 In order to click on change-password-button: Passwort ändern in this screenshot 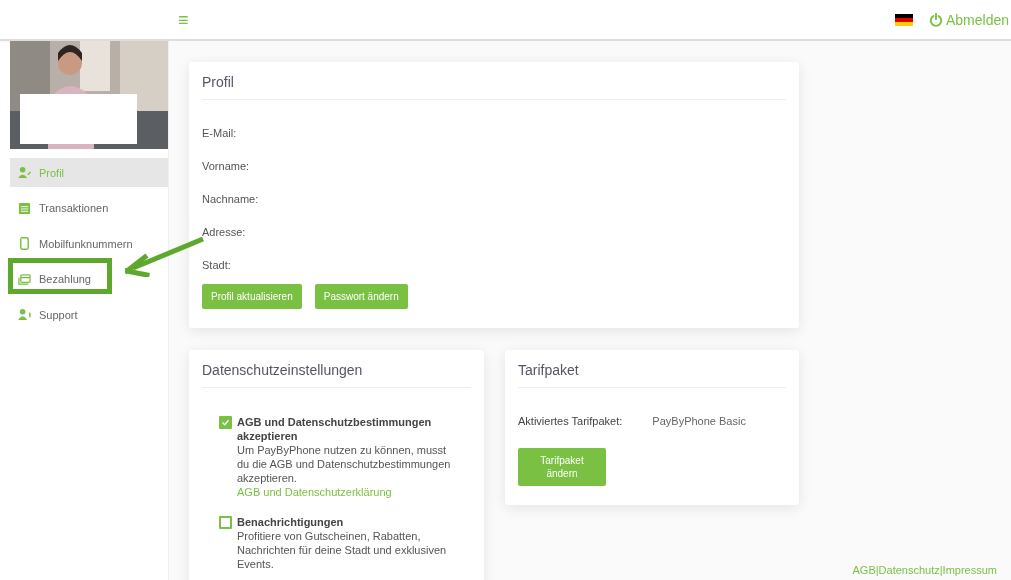, I will do `click(361, 296)`.